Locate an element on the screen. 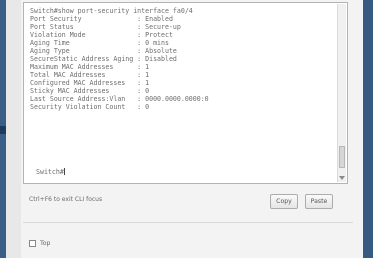 Image resolution: width=373 pixels, height=258 pixels. copy-button: Copy is located at coordinates (284, 201).